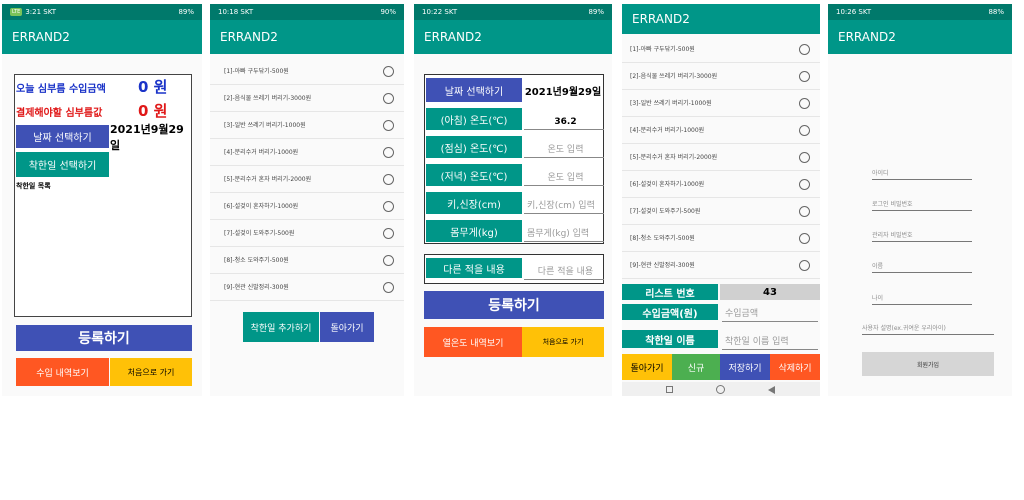 The width and height of the screenshot is (1024, 500). Describe the element at coordinates (745, 367) in the screenshot. I see `save-button: 저장하기` at that location.